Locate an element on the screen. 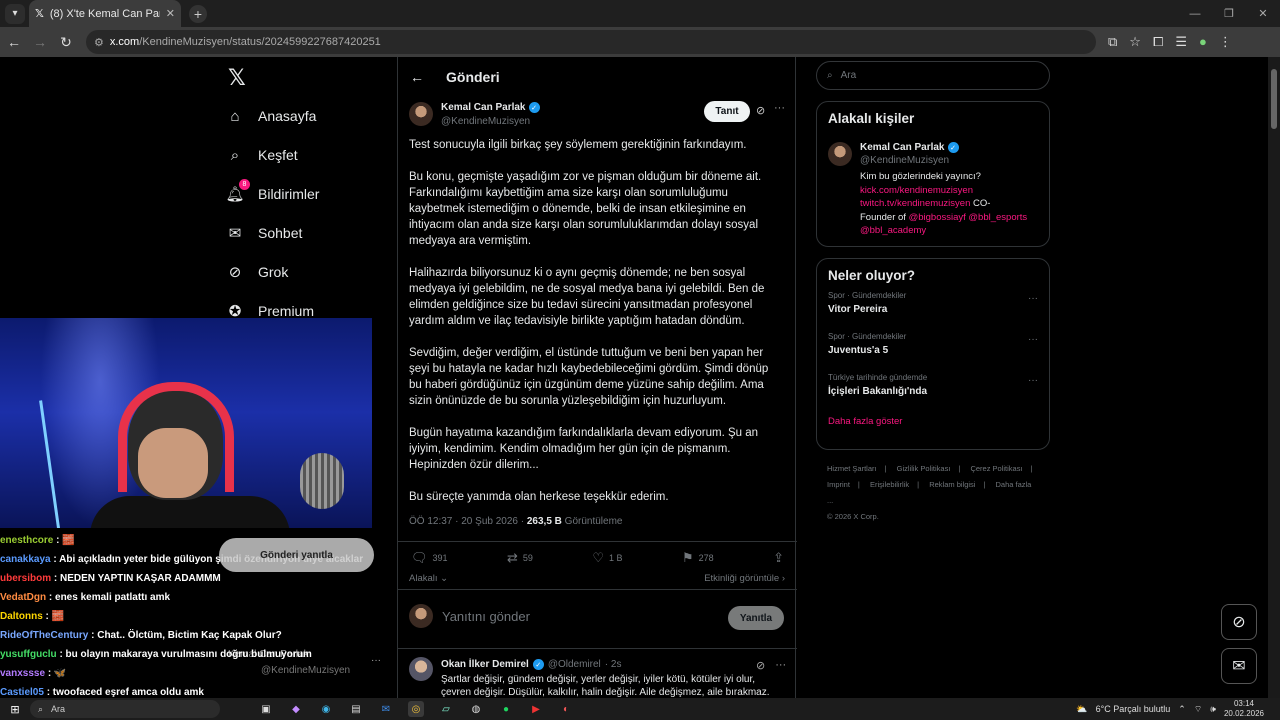 The width and height of the screenshot is (1280, 720). post-time: ÖÖ 12:37 · 20 Şub 2026 · is located at coordinates (468, 521).